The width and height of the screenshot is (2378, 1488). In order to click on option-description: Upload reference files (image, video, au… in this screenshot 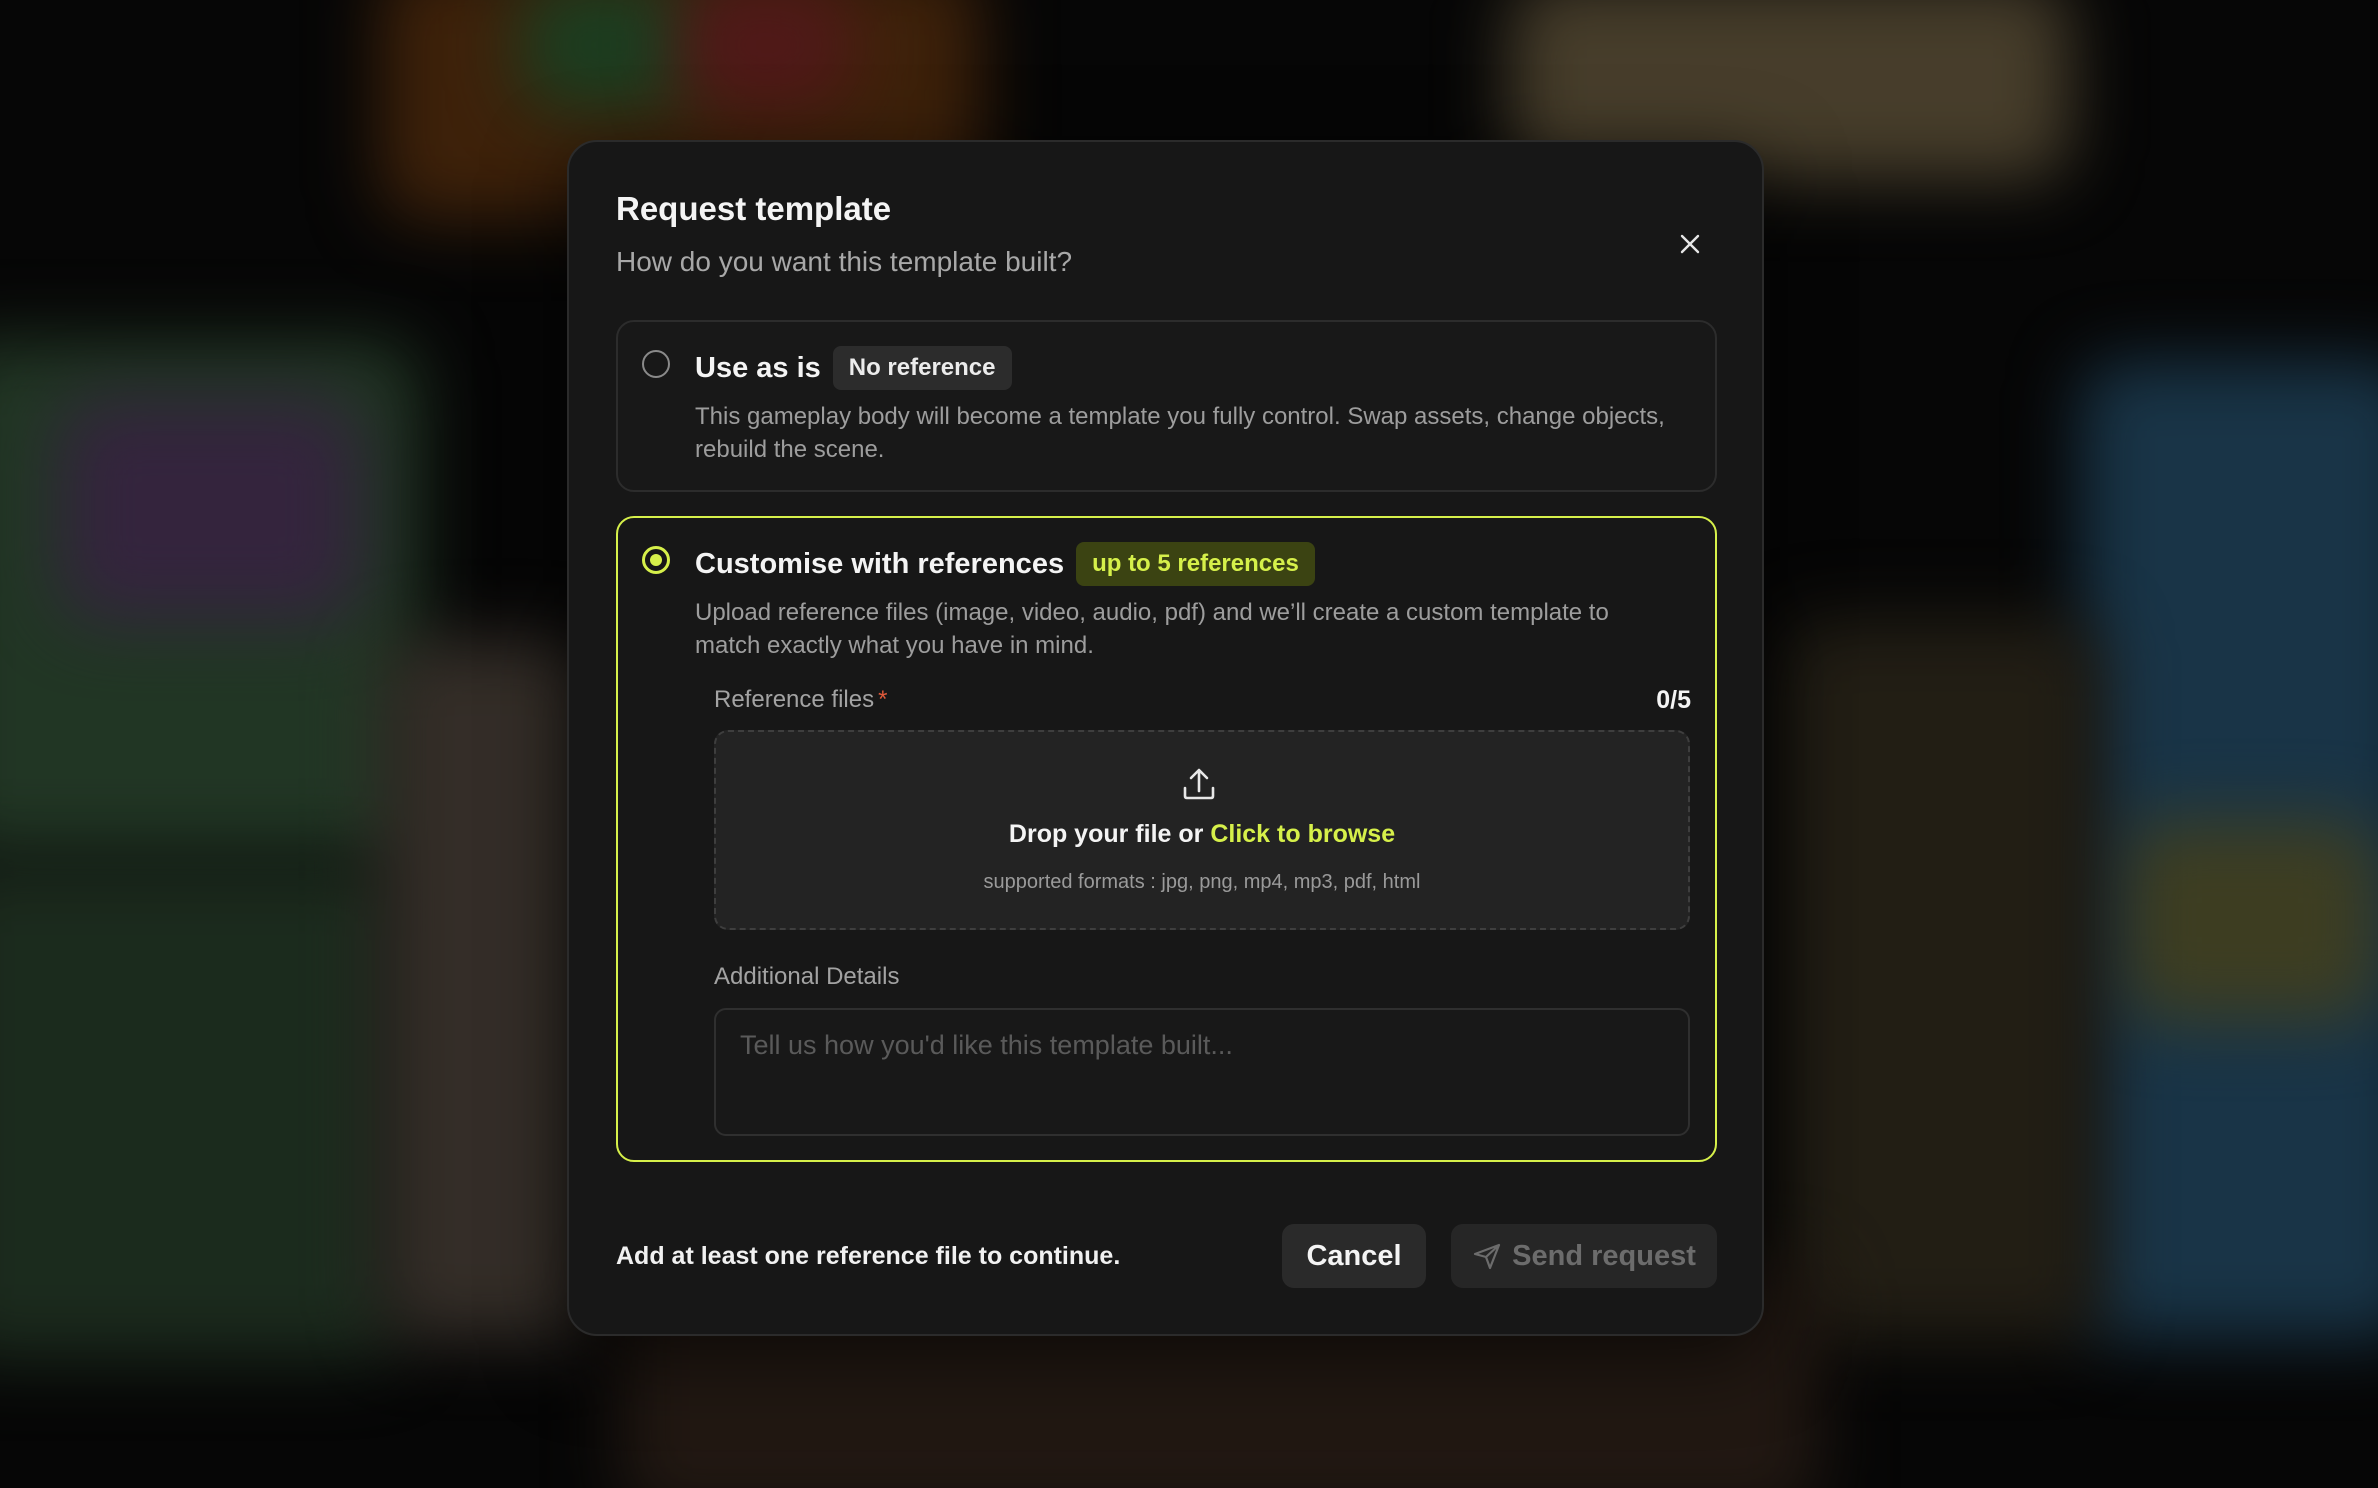, I will do `click(1152, 629)`.